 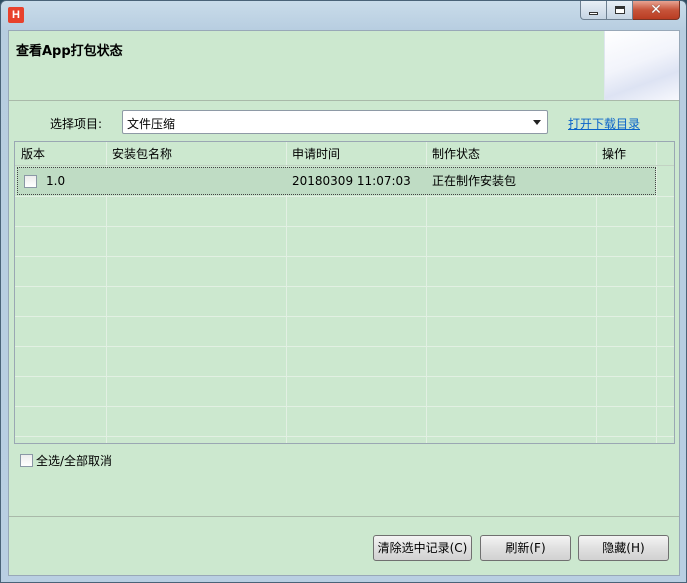 What do you see at coordinates (623, 548) in the screenshot?
I see `hide-button: 隐藏(H)` at bounding box center [623, 548].